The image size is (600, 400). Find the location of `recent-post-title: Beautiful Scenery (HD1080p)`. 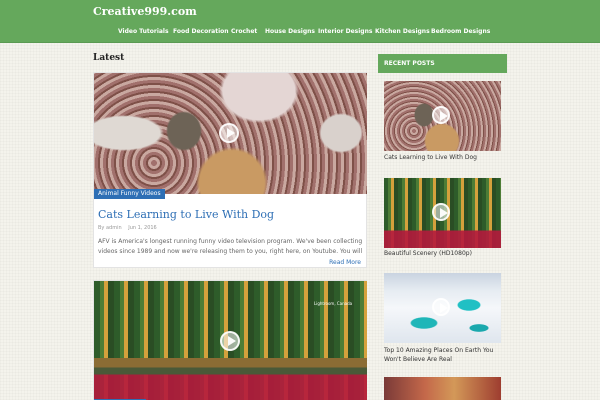

recent-post-title: Beautiful Scenery (HD1080p) is located at coordinates (444, 253).